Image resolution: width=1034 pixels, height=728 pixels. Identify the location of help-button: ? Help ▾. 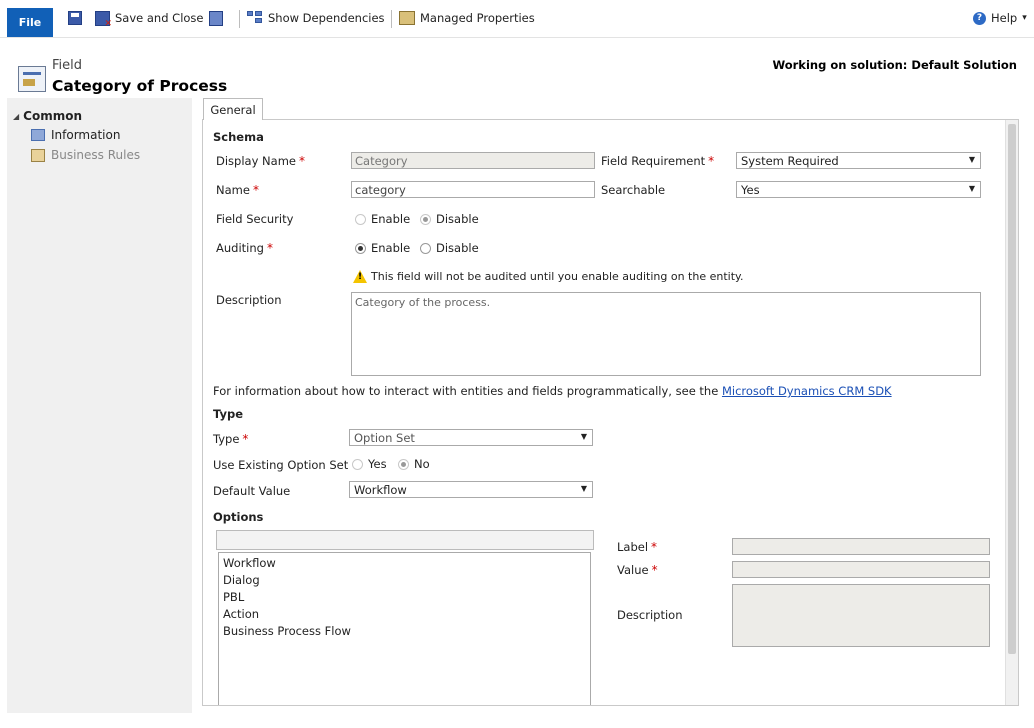
(1000, 18).